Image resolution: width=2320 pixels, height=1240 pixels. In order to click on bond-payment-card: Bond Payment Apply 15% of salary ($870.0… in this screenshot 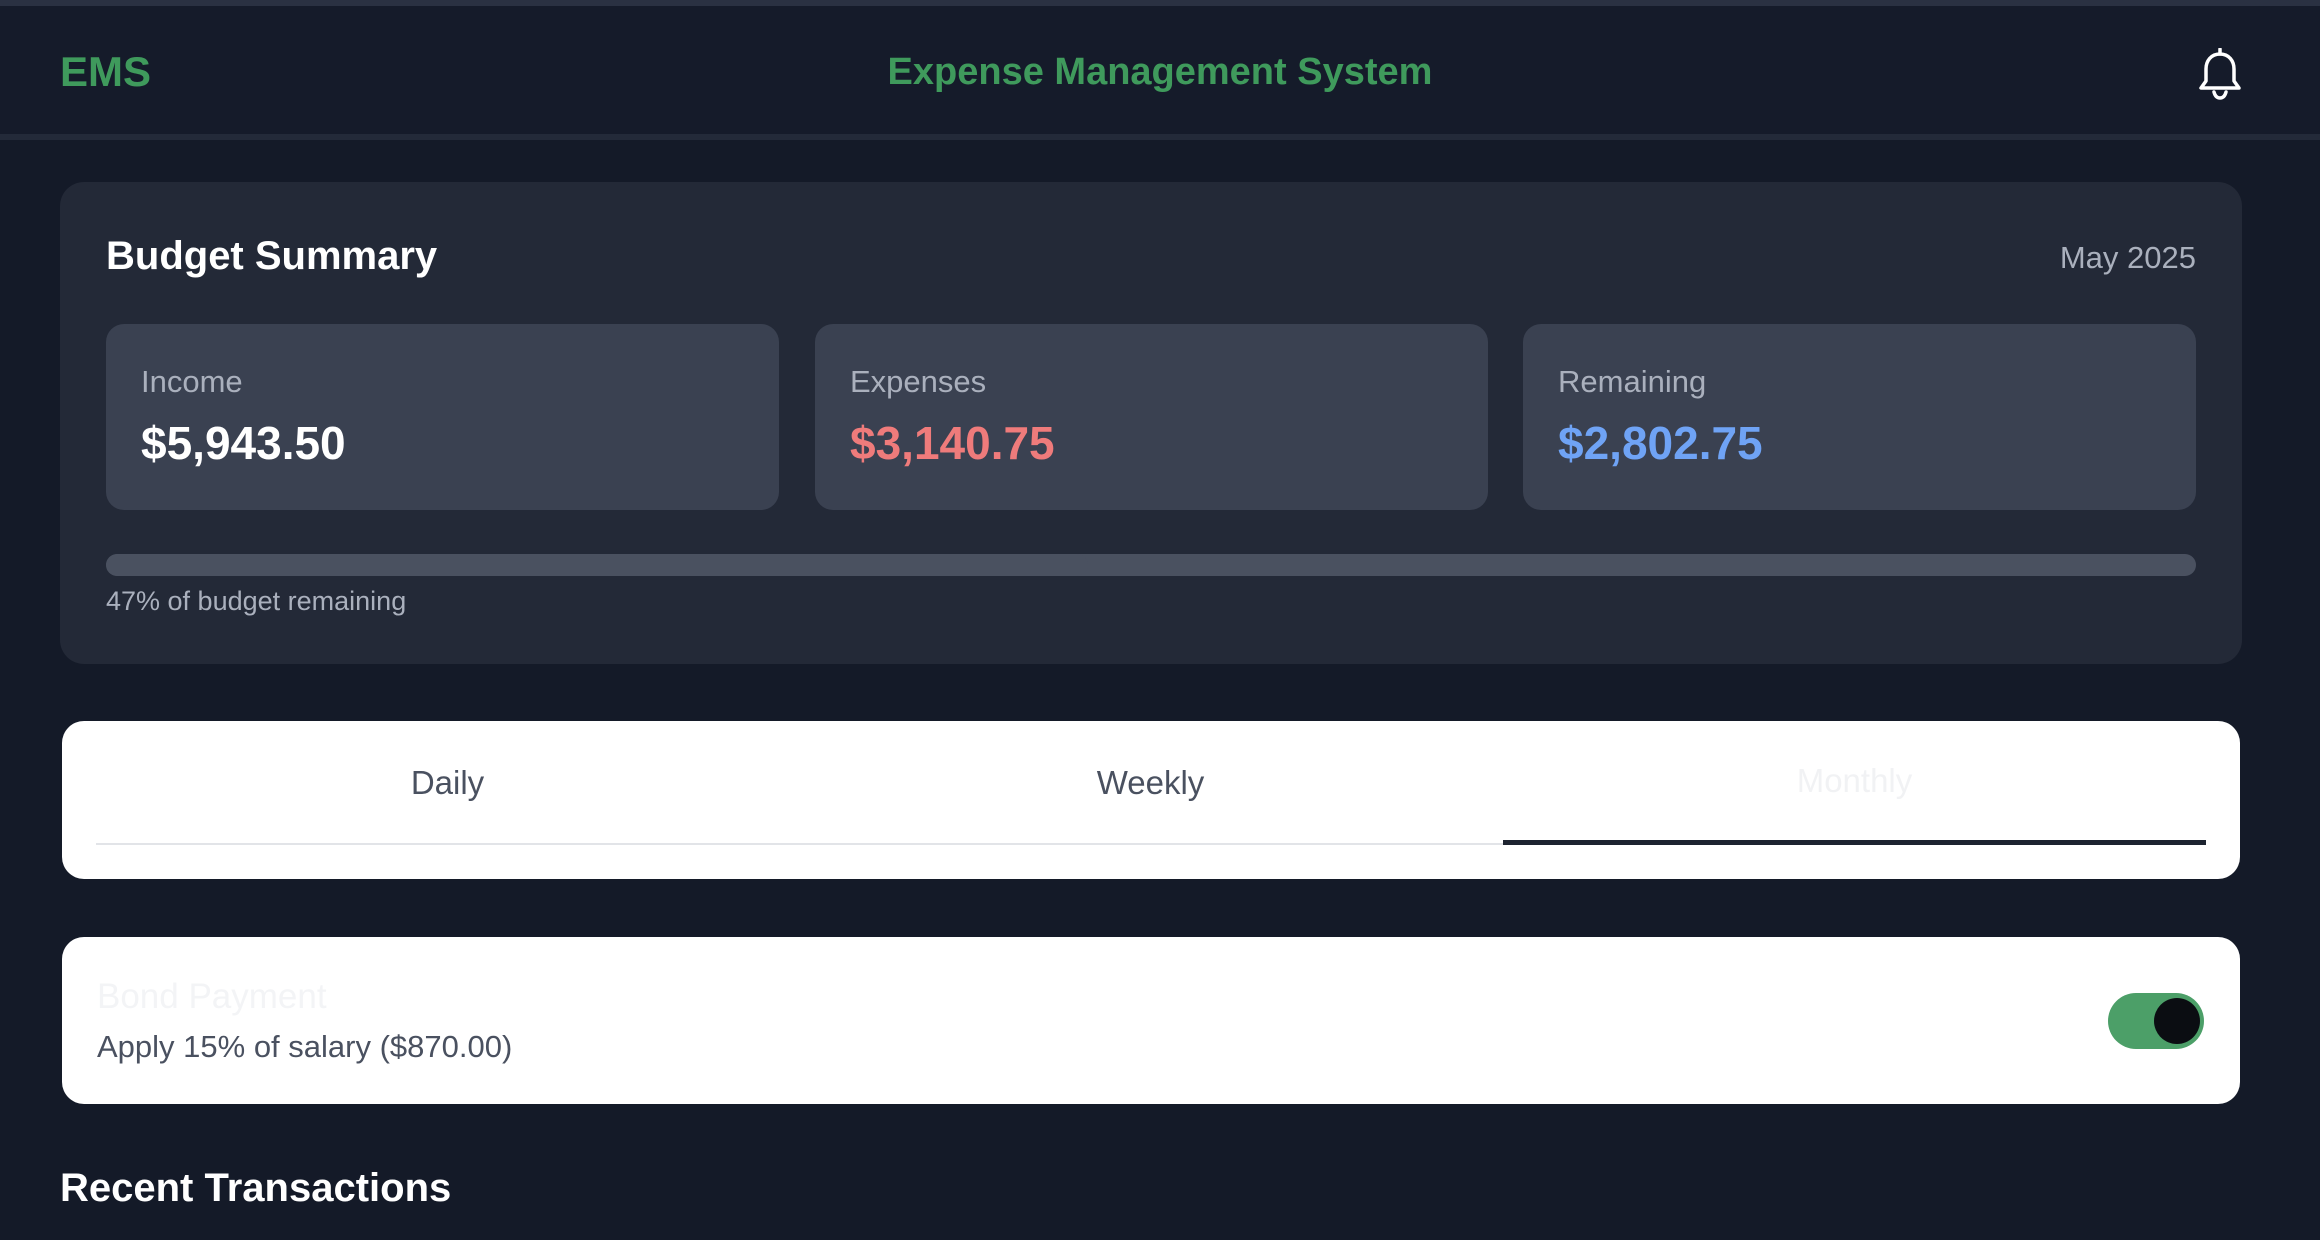, I will do `click(1151, 1020)`.